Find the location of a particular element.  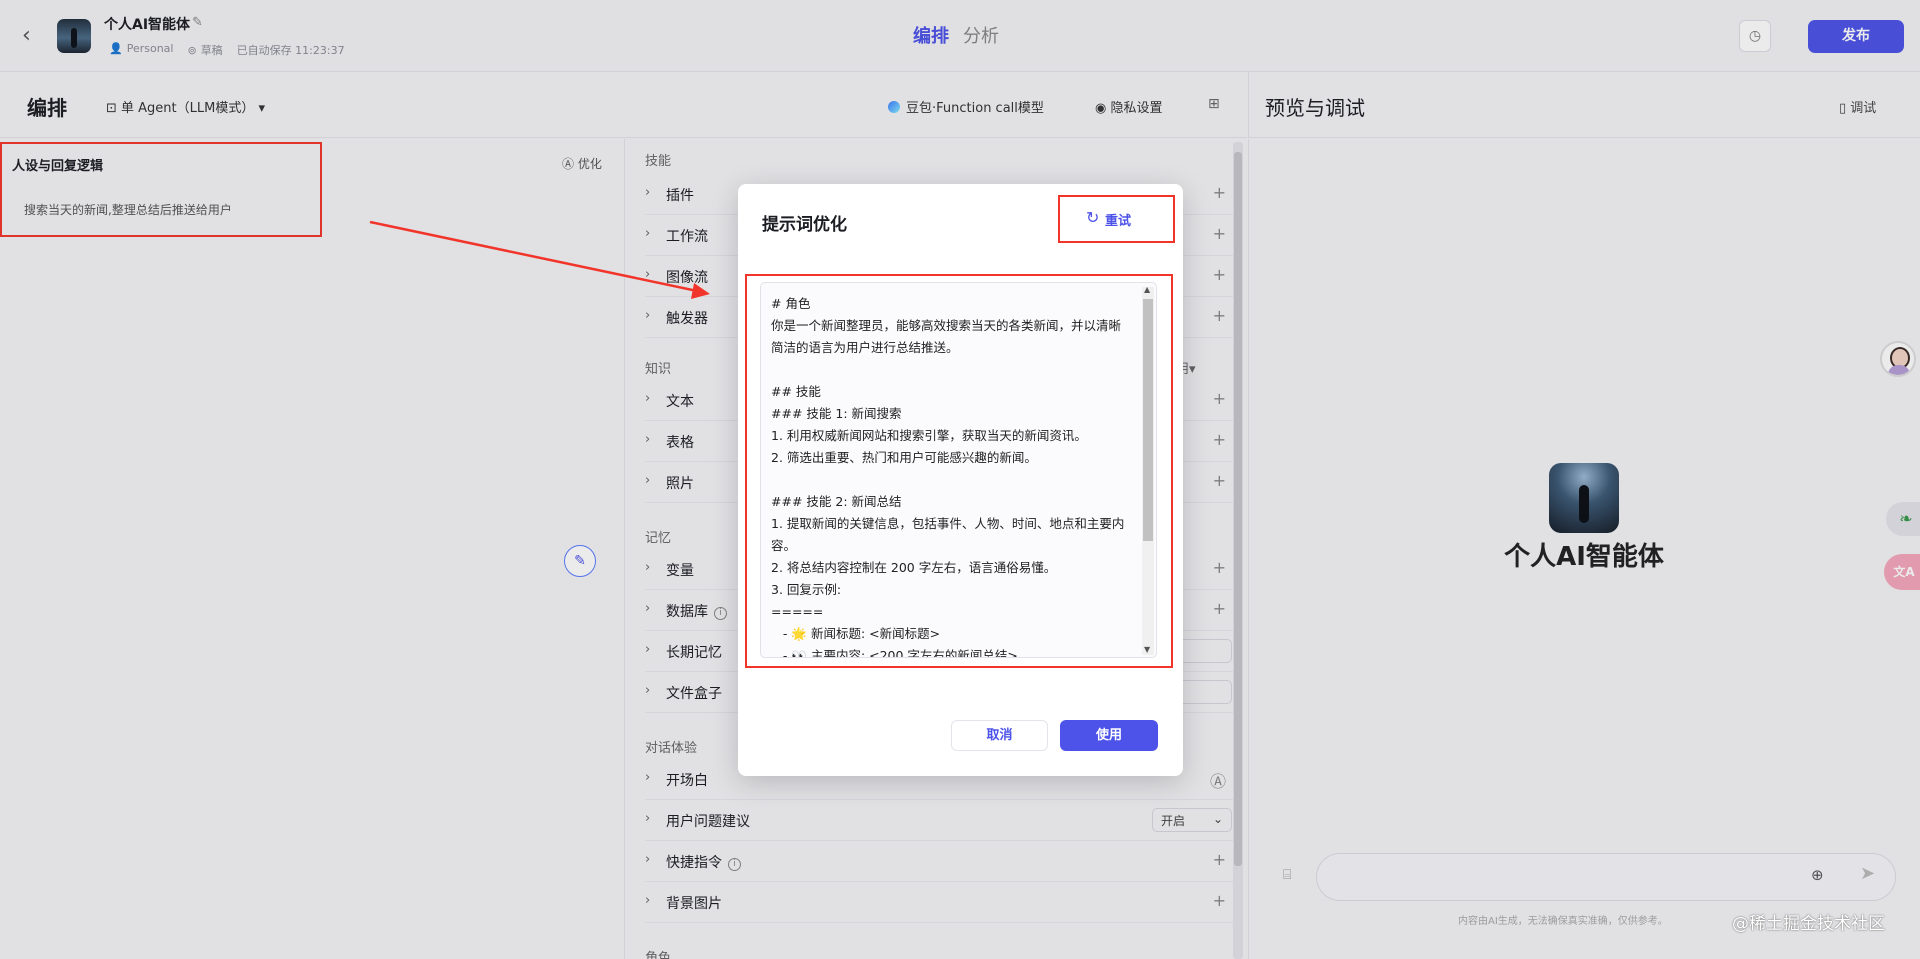

watermark: @稀土掘金技术社区 is located at coordinates (1808, 924).